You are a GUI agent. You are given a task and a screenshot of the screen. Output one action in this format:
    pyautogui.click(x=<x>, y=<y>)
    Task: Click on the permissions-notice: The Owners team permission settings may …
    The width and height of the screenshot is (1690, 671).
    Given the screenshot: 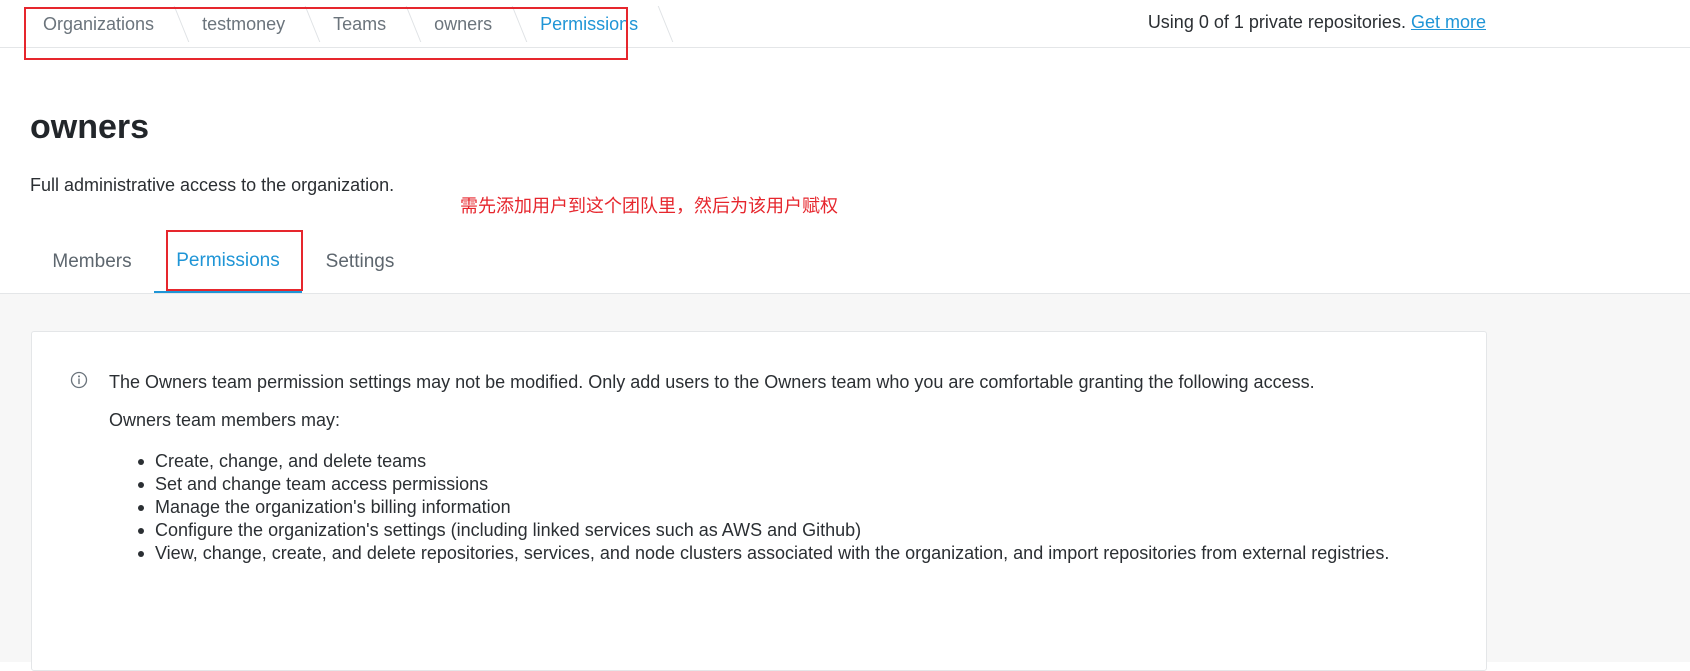 What is the action you would take?
    pyautogui.click(x=712, y=382)
    